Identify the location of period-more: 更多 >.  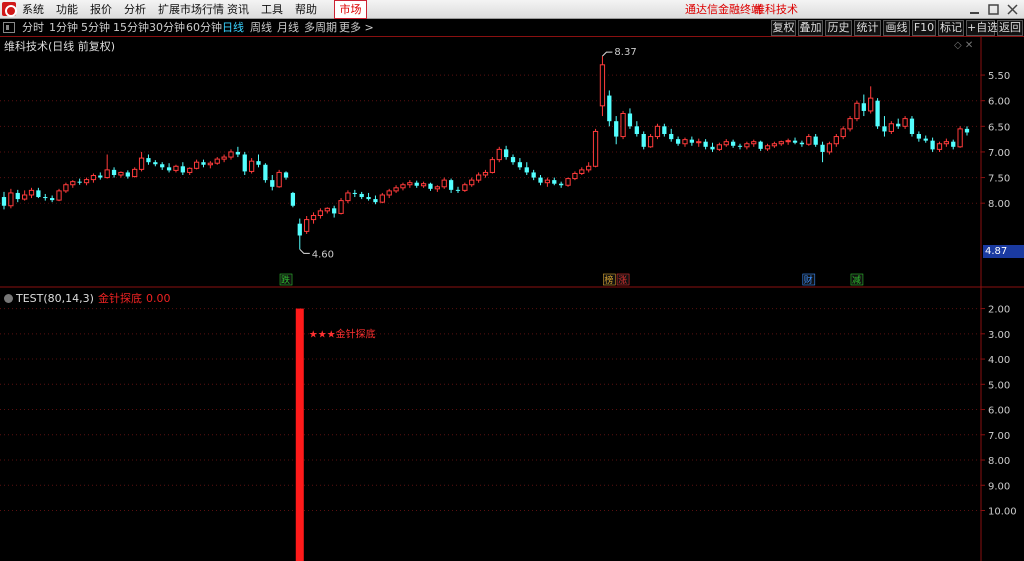
(356, 28).